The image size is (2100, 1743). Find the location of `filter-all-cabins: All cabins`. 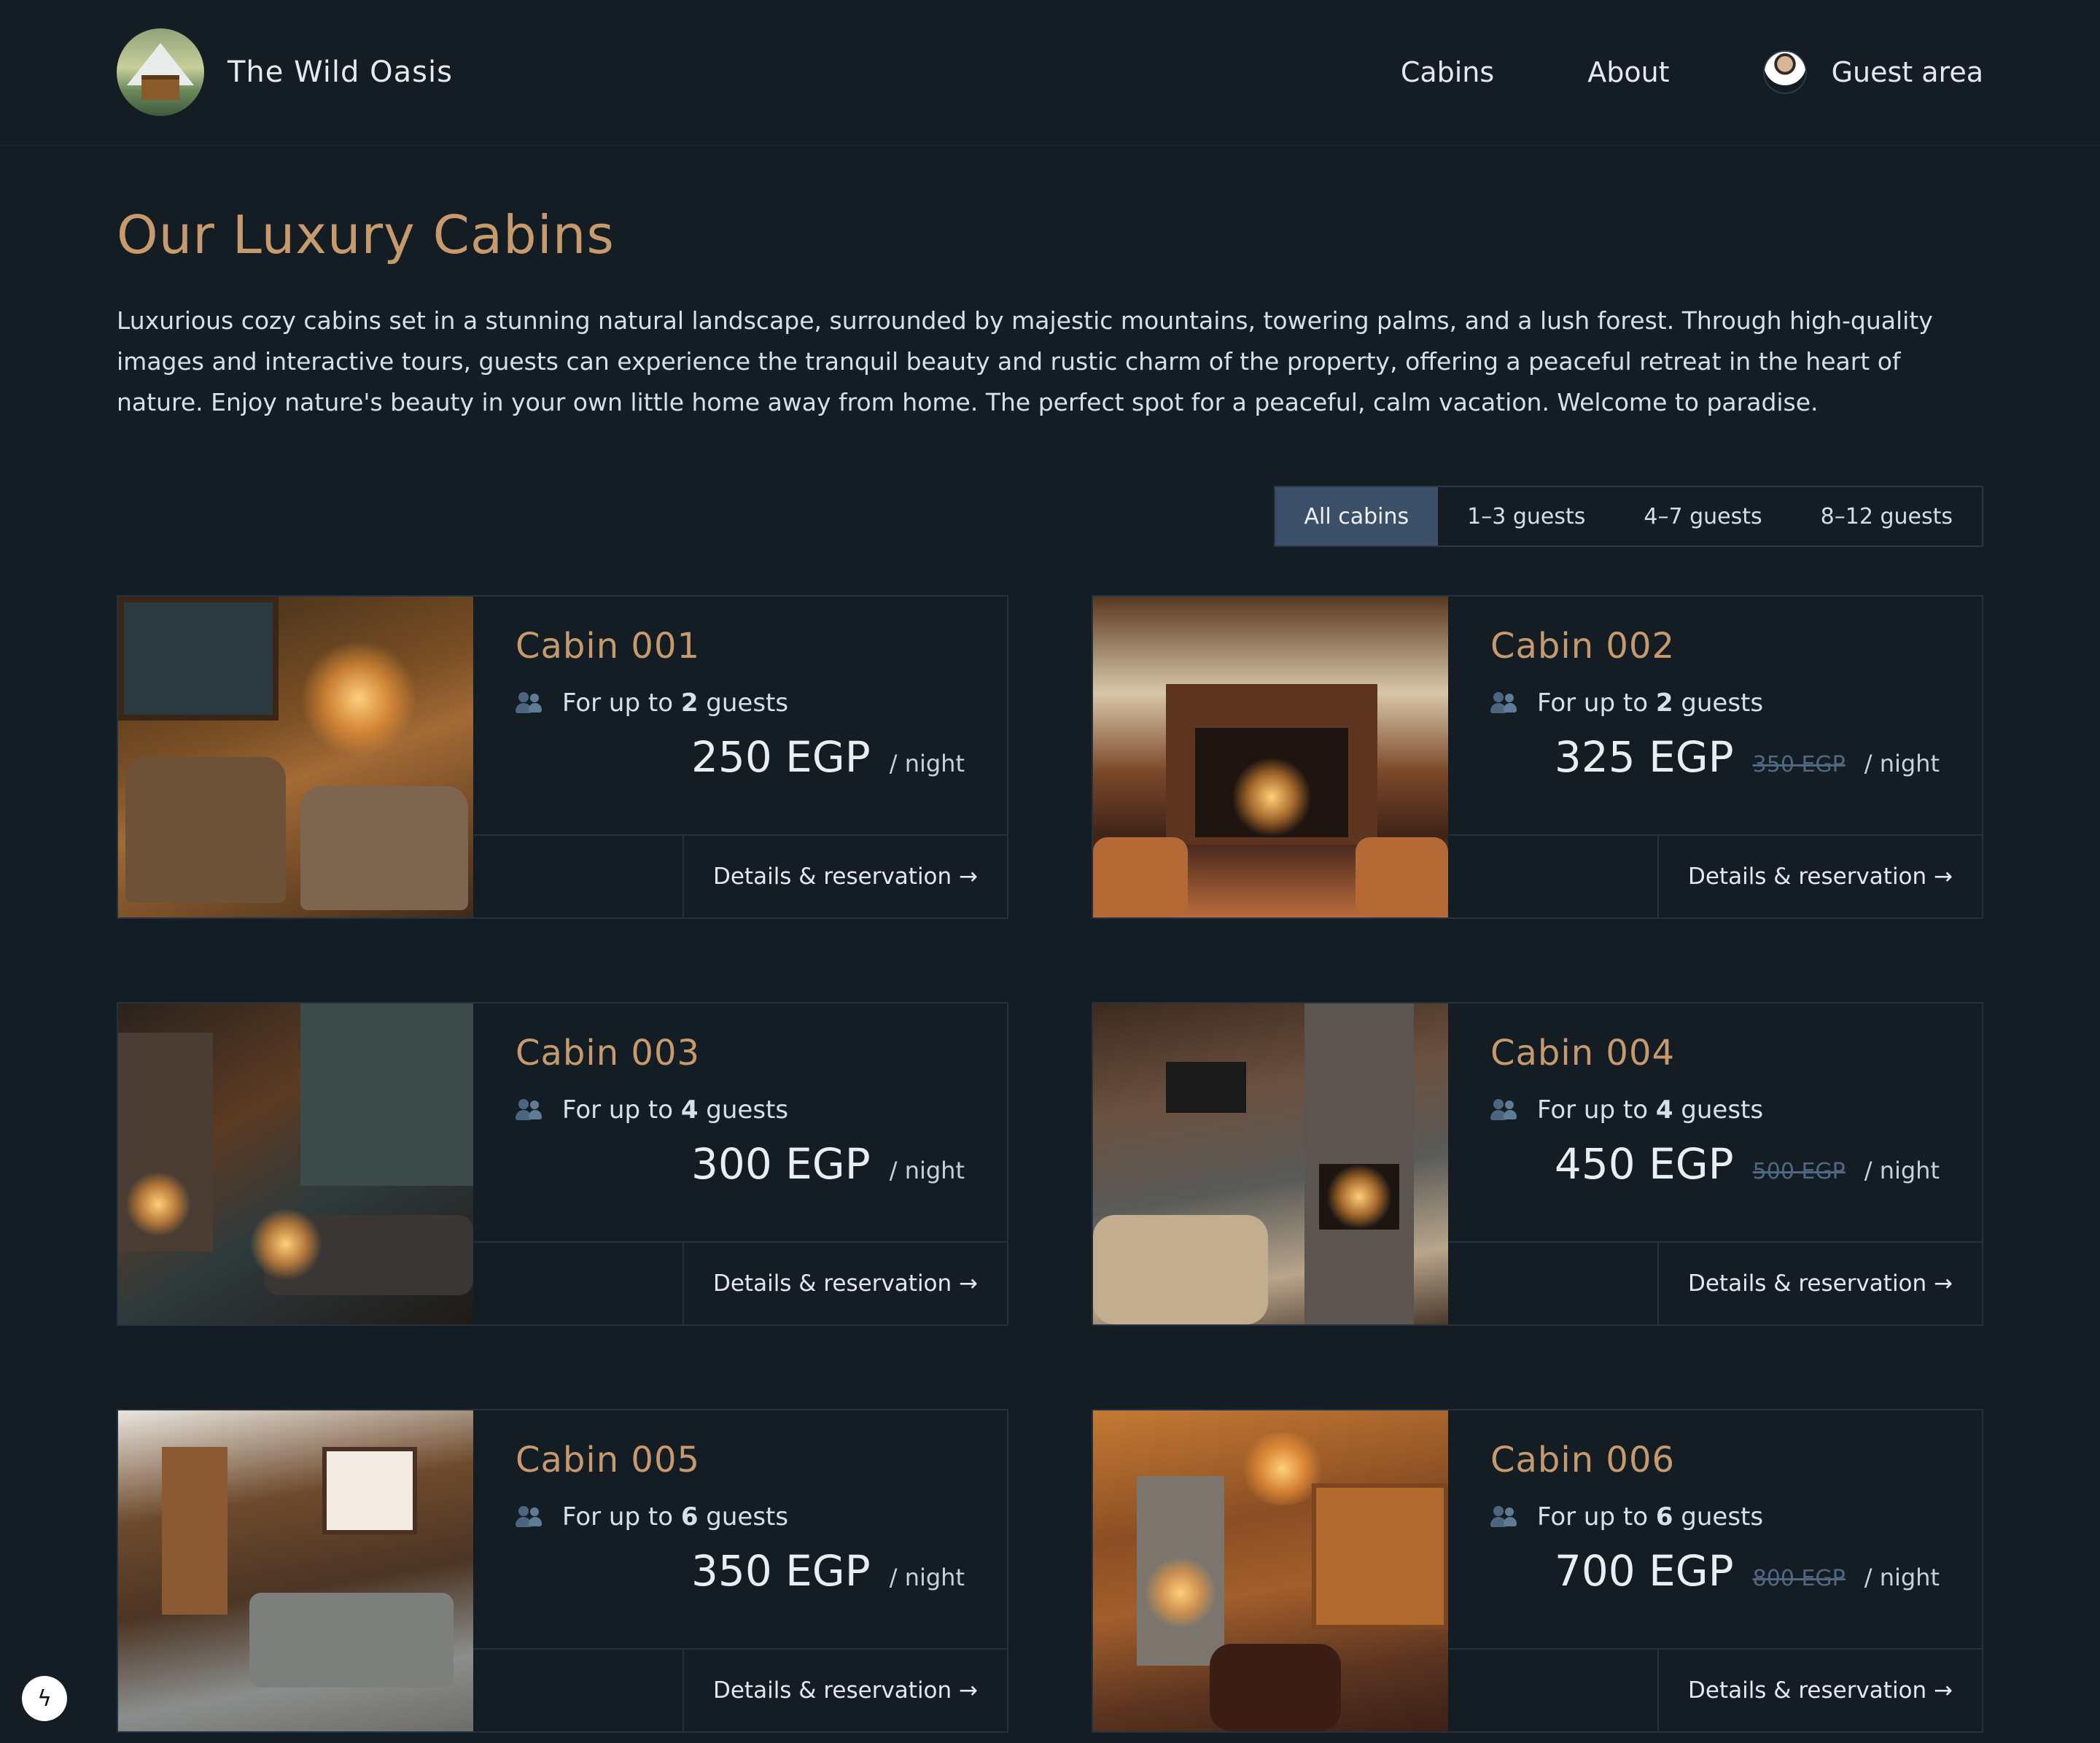

filter-all-cabins: All cabins is located at coordinates (1357, 516).